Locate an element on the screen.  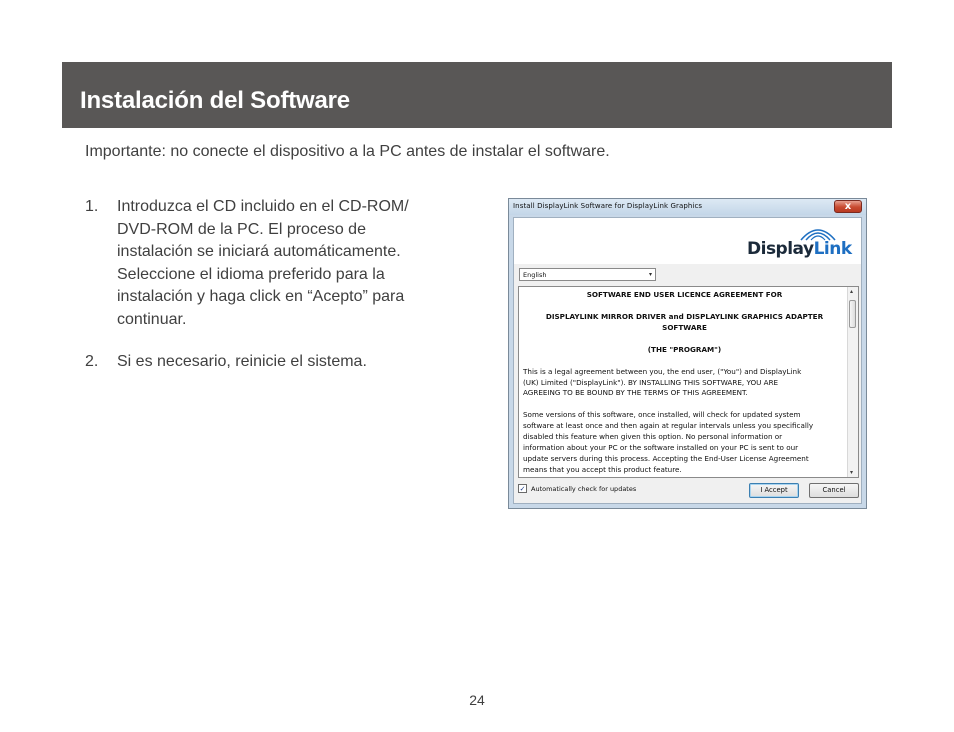
auto-update-label: Automatically check for updates is located at coordinates (583, 489).